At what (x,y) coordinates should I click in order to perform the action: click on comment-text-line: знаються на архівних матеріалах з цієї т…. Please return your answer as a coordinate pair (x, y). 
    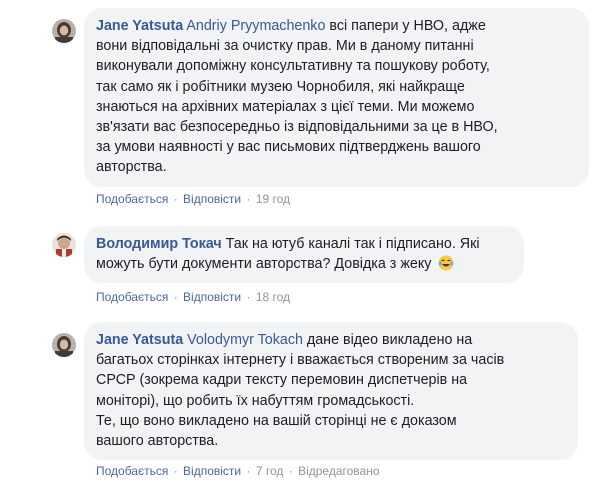
    Looking at the image, I should click on (285, 106).